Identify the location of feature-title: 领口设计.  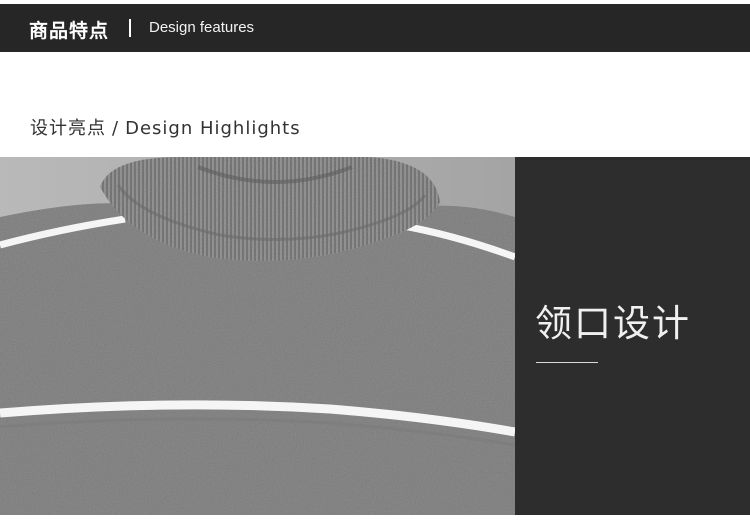
(613, 323).